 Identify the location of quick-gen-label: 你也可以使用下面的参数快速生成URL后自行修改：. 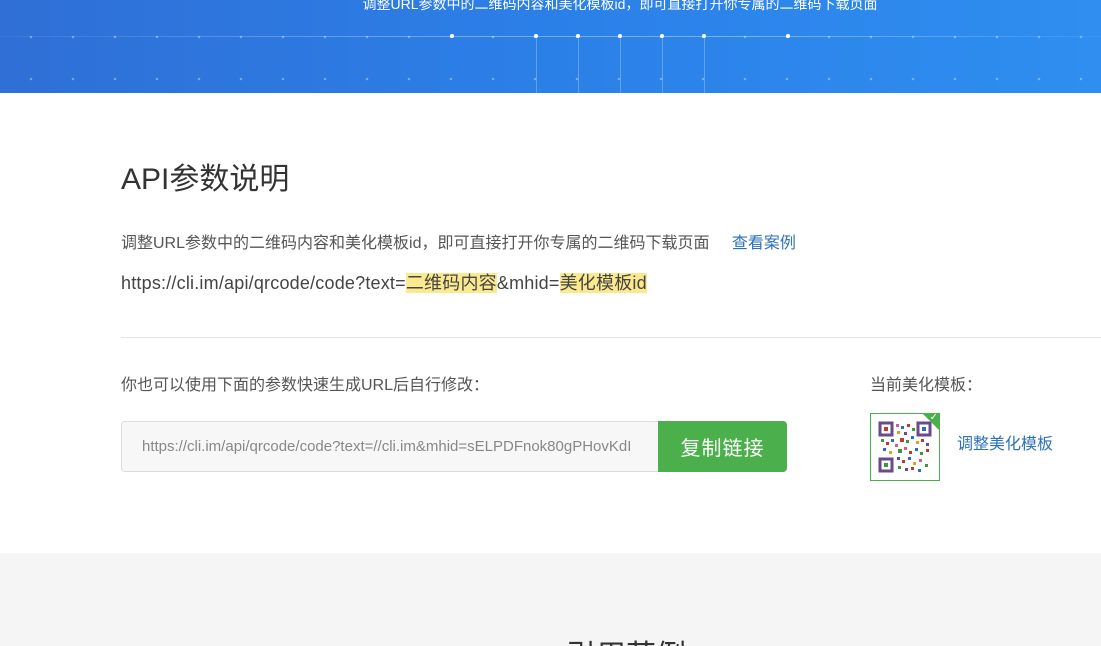
(305, 385).